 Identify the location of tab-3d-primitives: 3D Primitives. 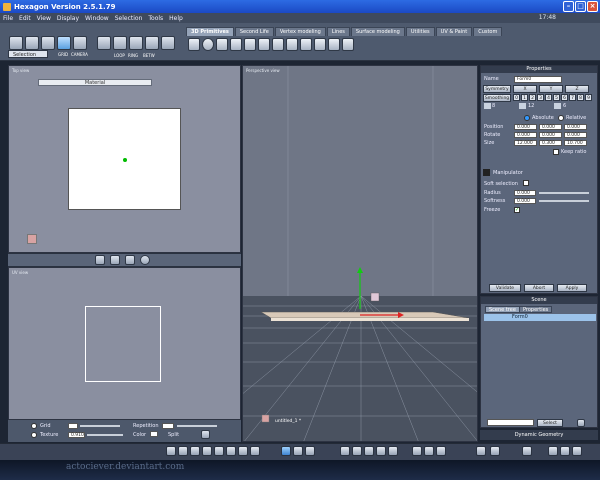
(210, 31).